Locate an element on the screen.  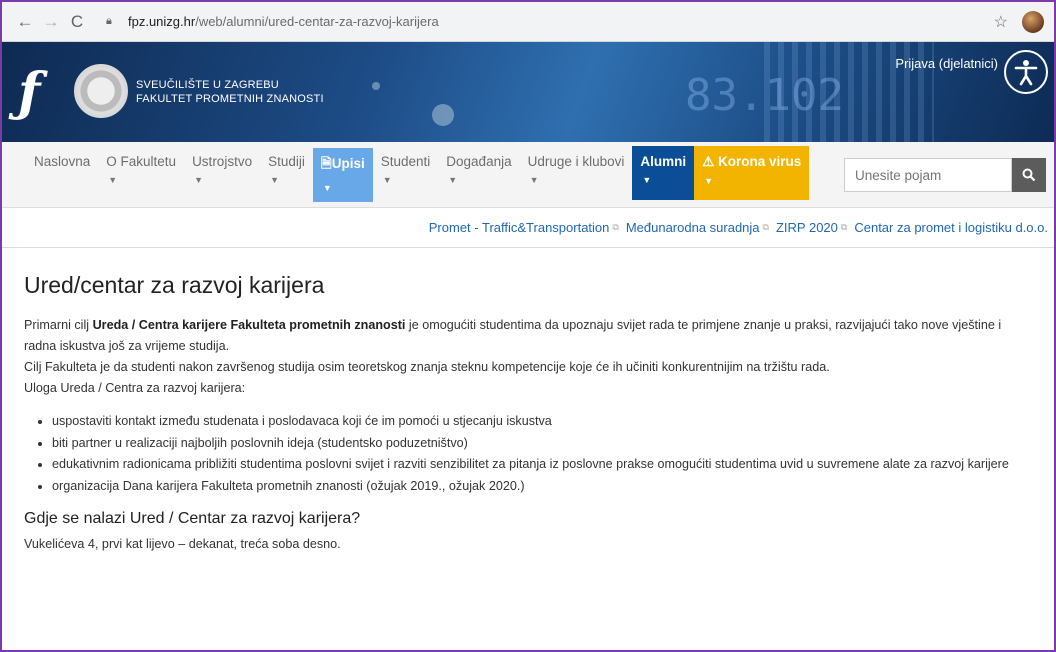
nav-label: Studenti is located at coordinates (405, 161).